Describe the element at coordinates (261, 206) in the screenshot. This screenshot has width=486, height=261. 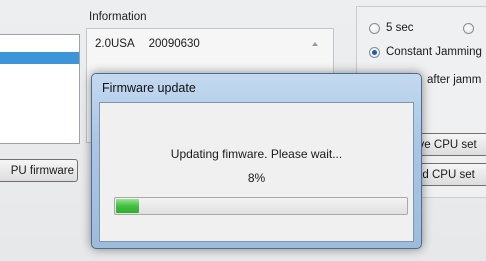
I see `progress-bar` at that location.